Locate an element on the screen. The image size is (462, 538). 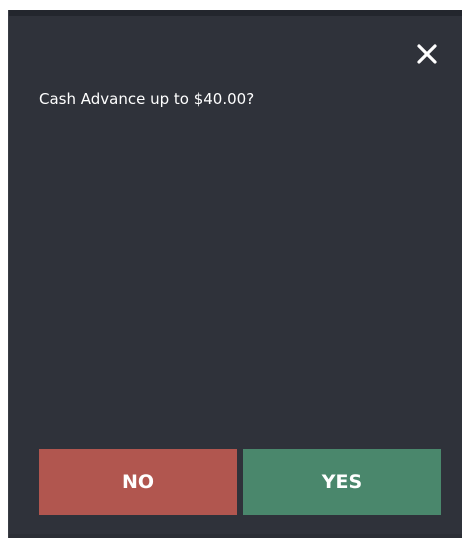
dialog-top-border is located at coordinates (235, 13).